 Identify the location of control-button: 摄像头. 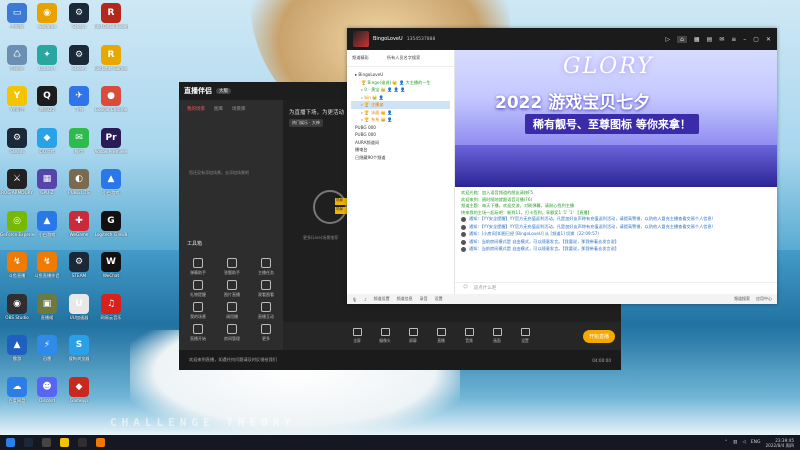
(385, 336).